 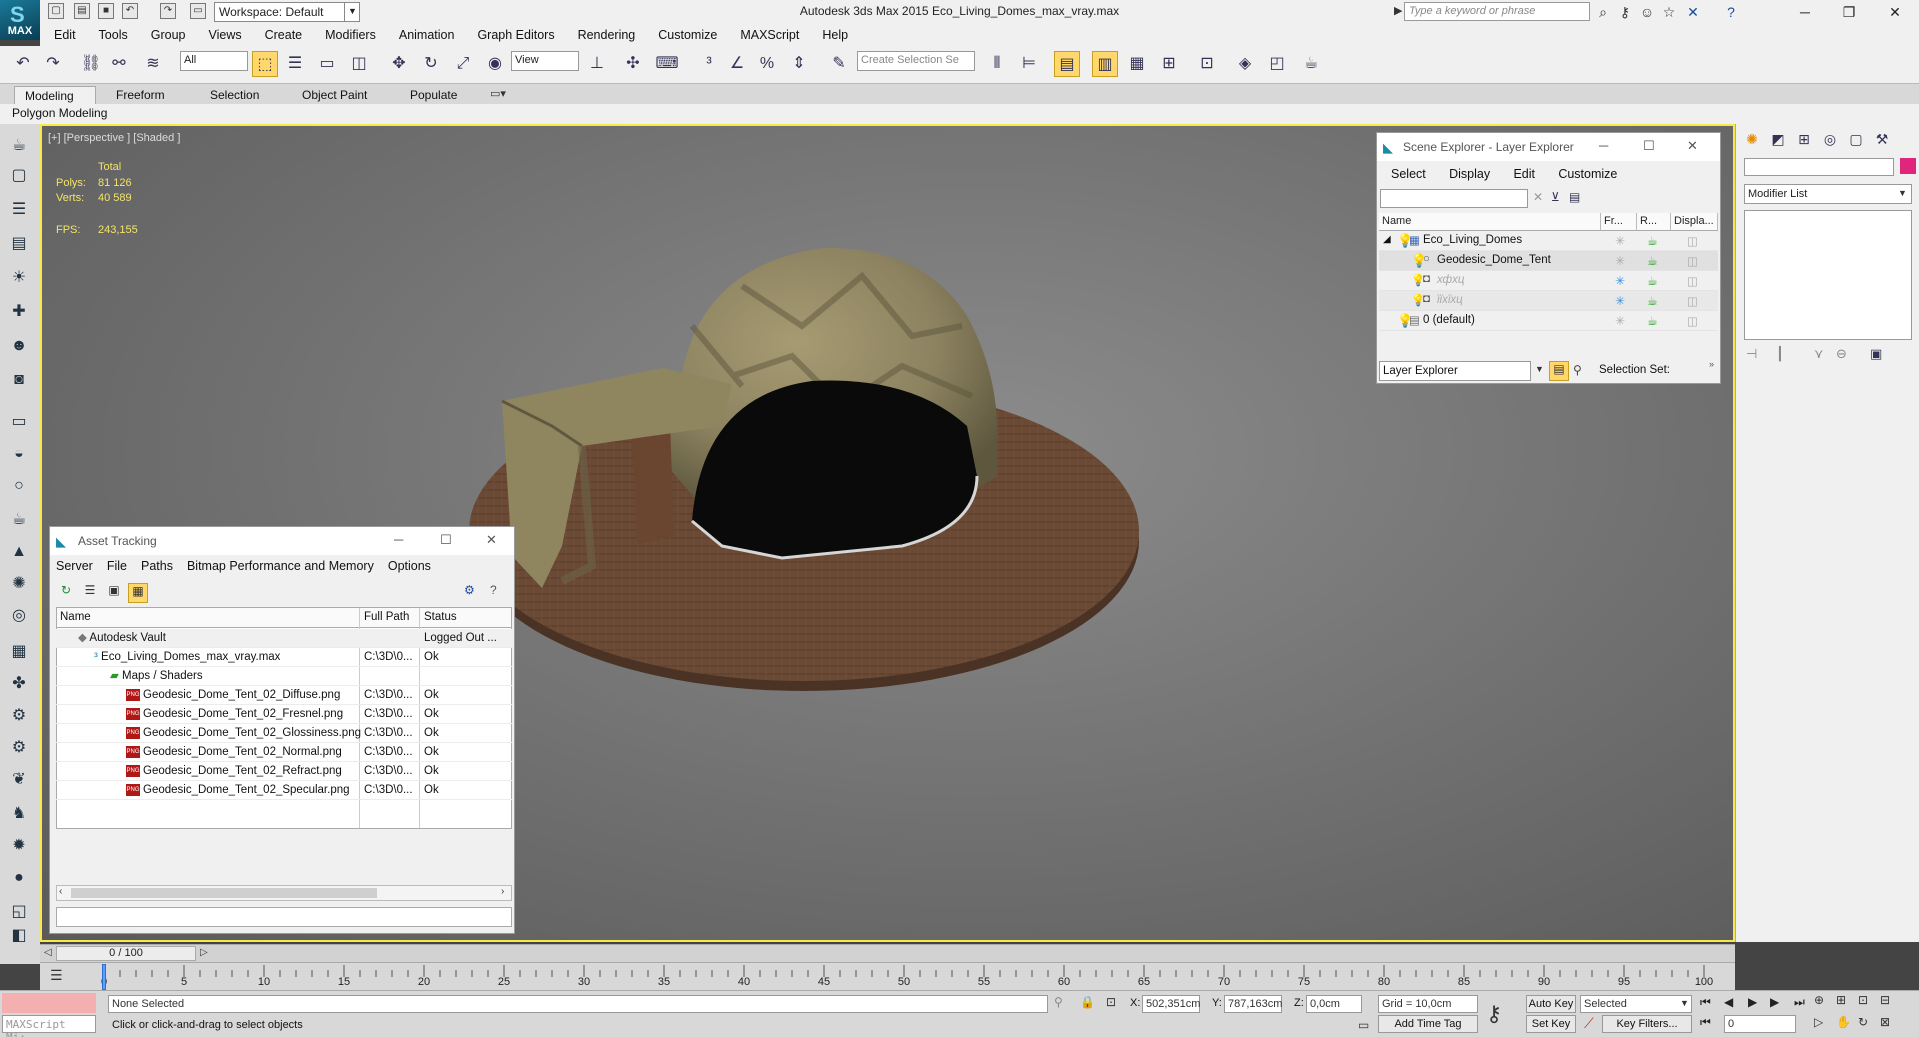 I want to click on key-icon: ⚷, so click(x=1494, y=1014).